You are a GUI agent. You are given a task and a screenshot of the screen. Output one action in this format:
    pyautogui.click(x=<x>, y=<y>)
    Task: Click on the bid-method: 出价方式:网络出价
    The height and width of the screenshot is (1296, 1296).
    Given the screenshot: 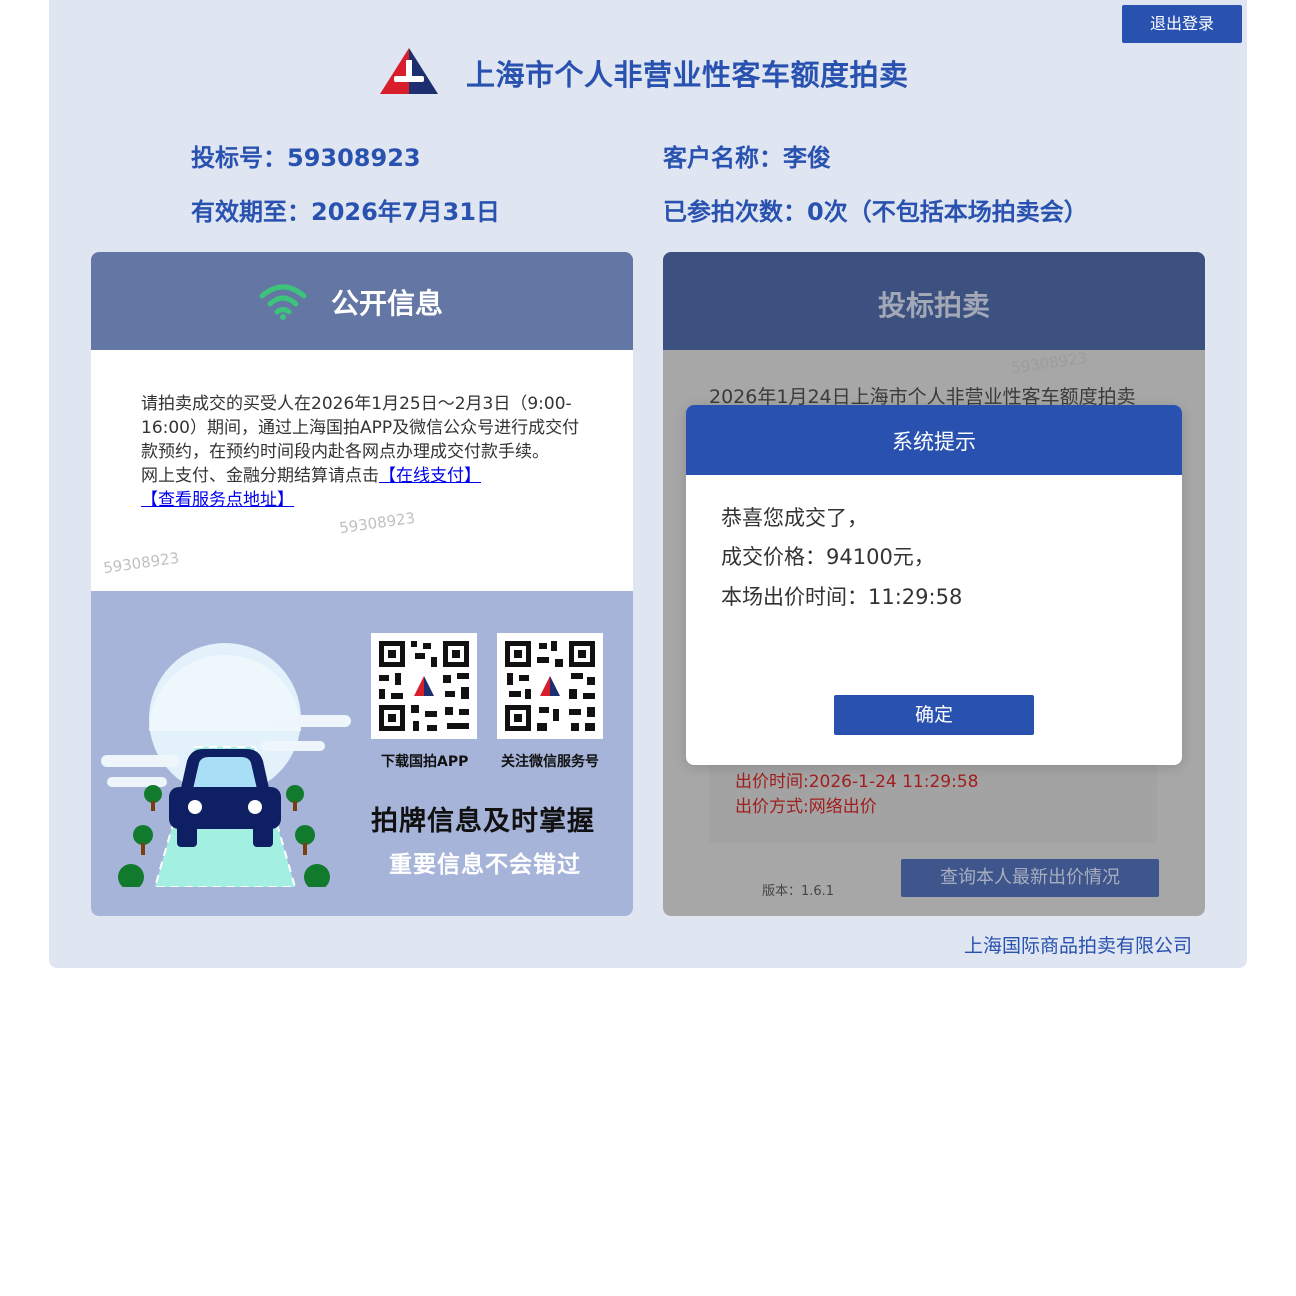 What is the action you would take?
    pyautogui.click(x=806, y=807)
    